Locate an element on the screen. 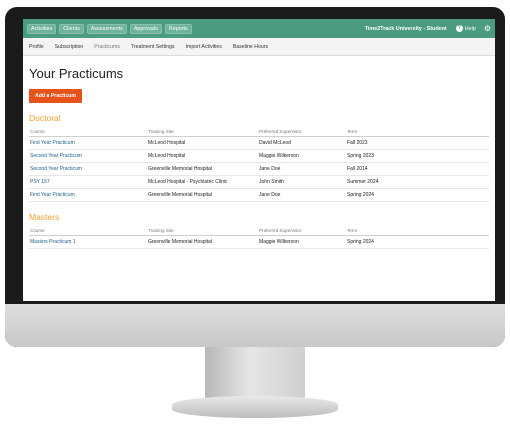  supervisor: John Smith is located at coordinates (302, 182).